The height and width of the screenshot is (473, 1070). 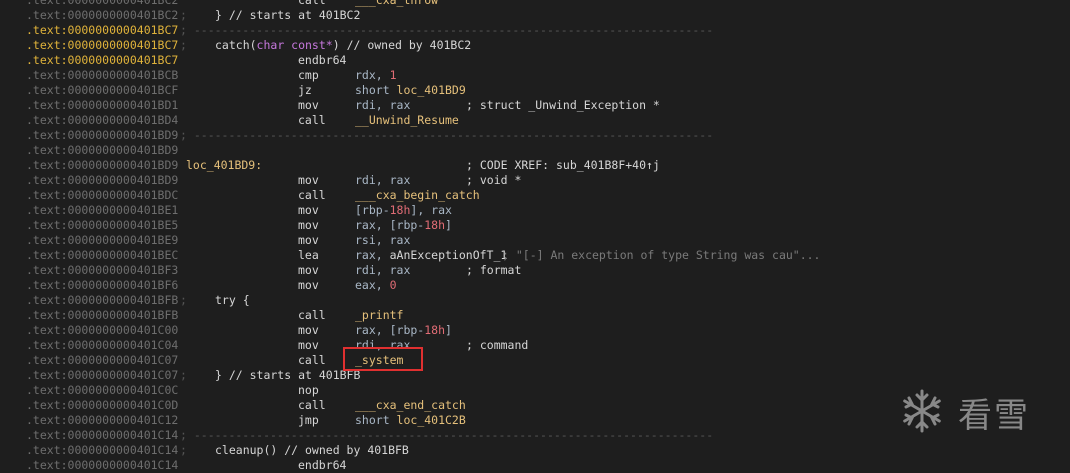 I want to click on operand-part: rdx,, so click(x=372, y=75).